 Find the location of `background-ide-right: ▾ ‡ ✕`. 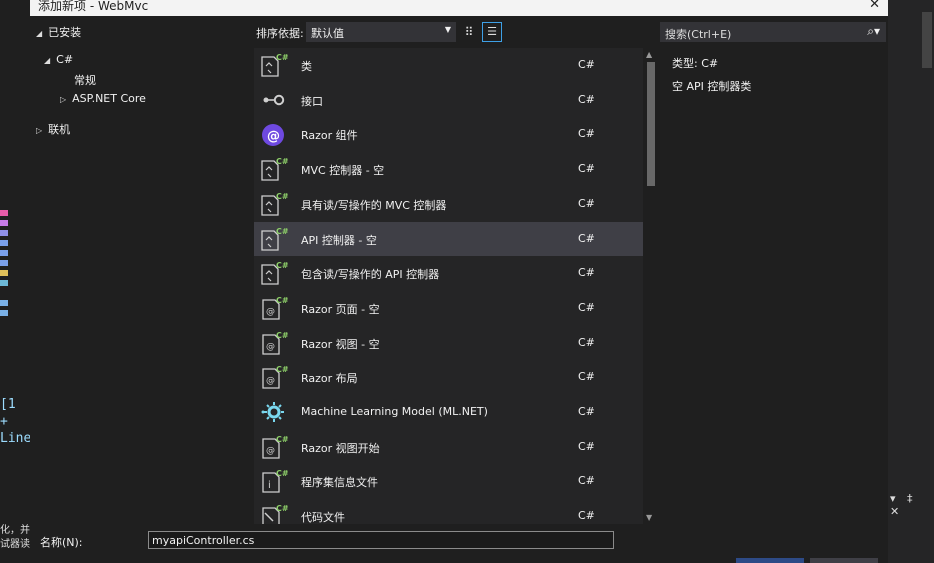

background-ide-right: ▾ ‡ ✕ is located at coordinates (911, 281).